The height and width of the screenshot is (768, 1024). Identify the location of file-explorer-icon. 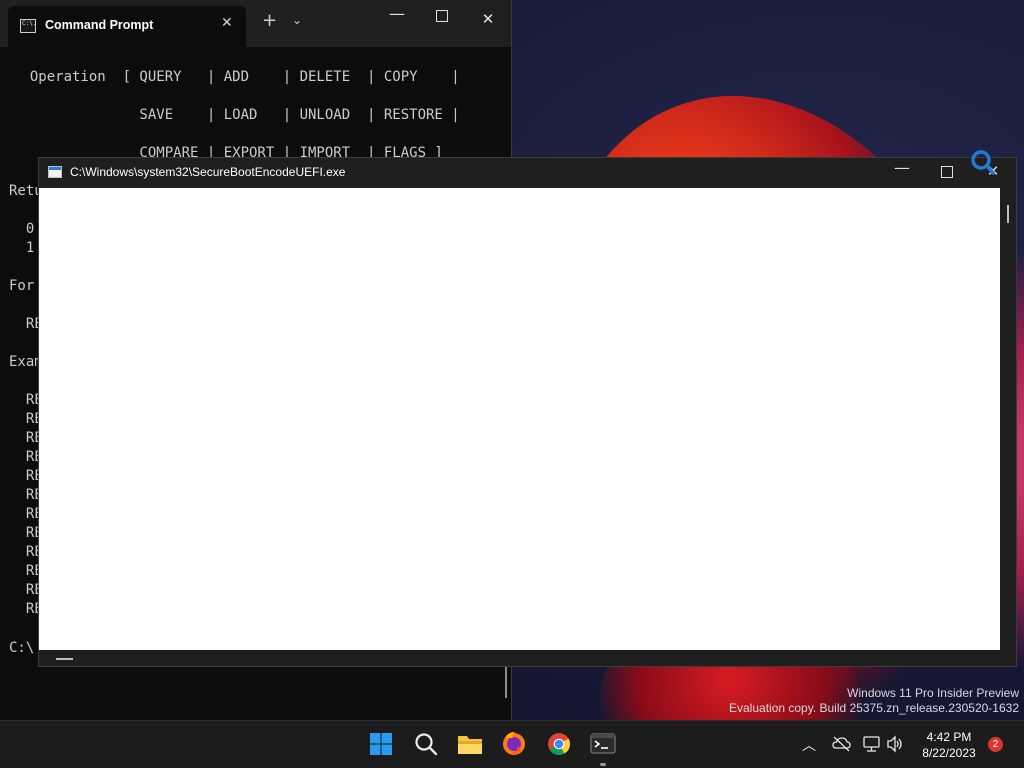
(470, 744).